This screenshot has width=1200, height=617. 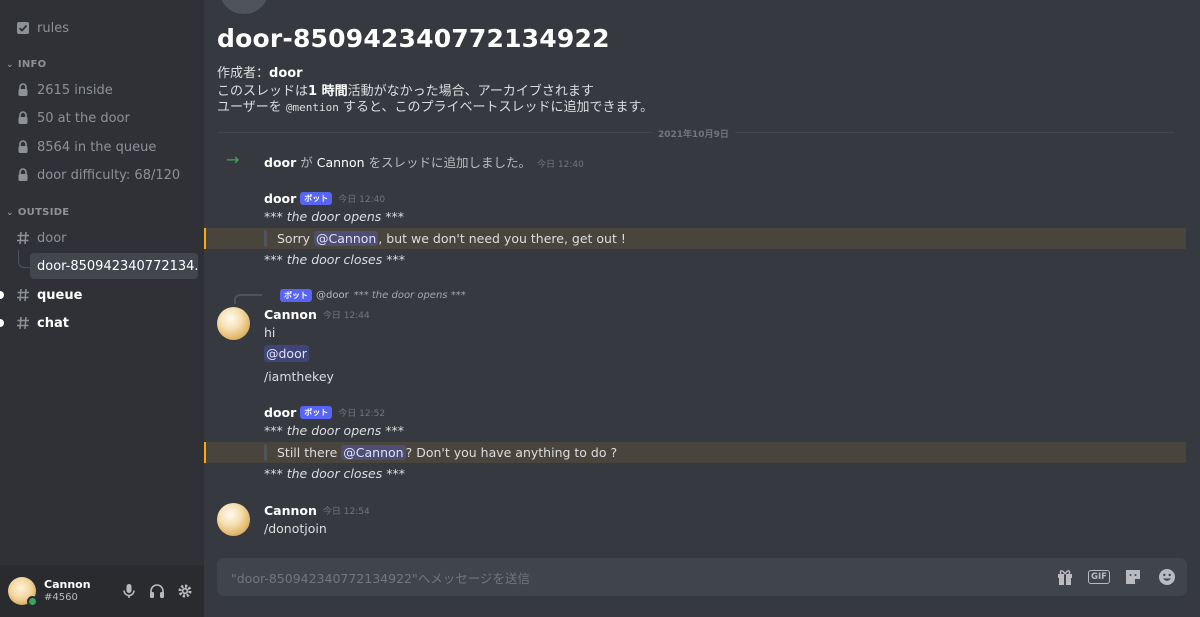 What do you see at coordinates (299, 376) in the screenshot?
I see `message-text: /iamthekey` at bounding box center [299, 376].